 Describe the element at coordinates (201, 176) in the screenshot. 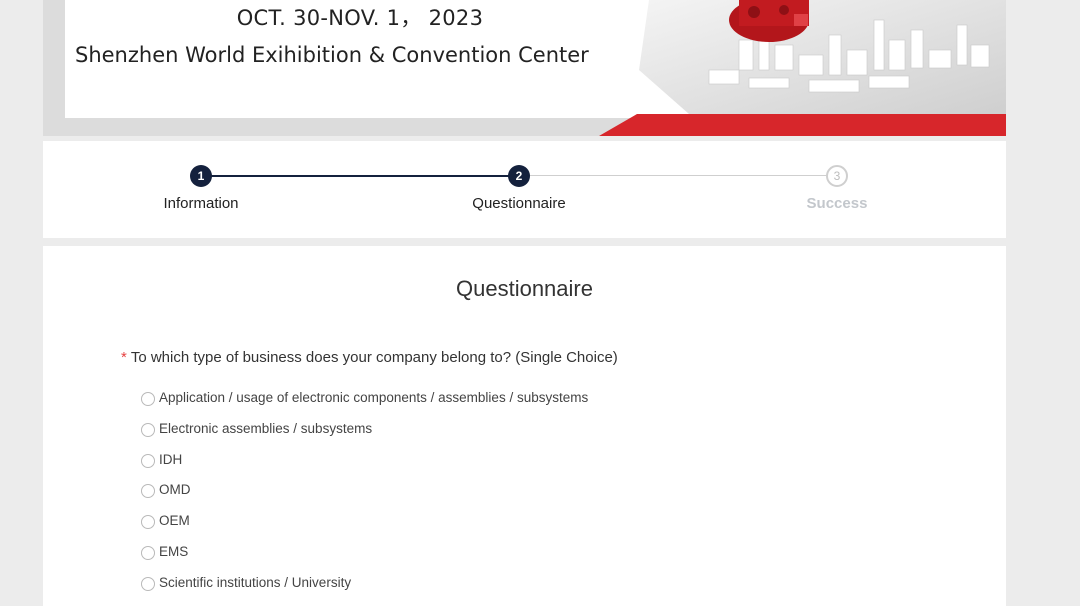

I see `step-number: 1` at that location.